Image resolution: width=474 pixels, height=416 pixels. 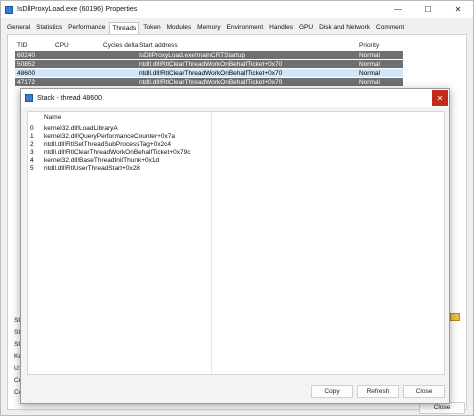 What do you see at coordinates (235, 98) in the screenshot?
I see `dialog-titlebar: Stack - thread 48600 ✕` at bounding box center [235, 98].